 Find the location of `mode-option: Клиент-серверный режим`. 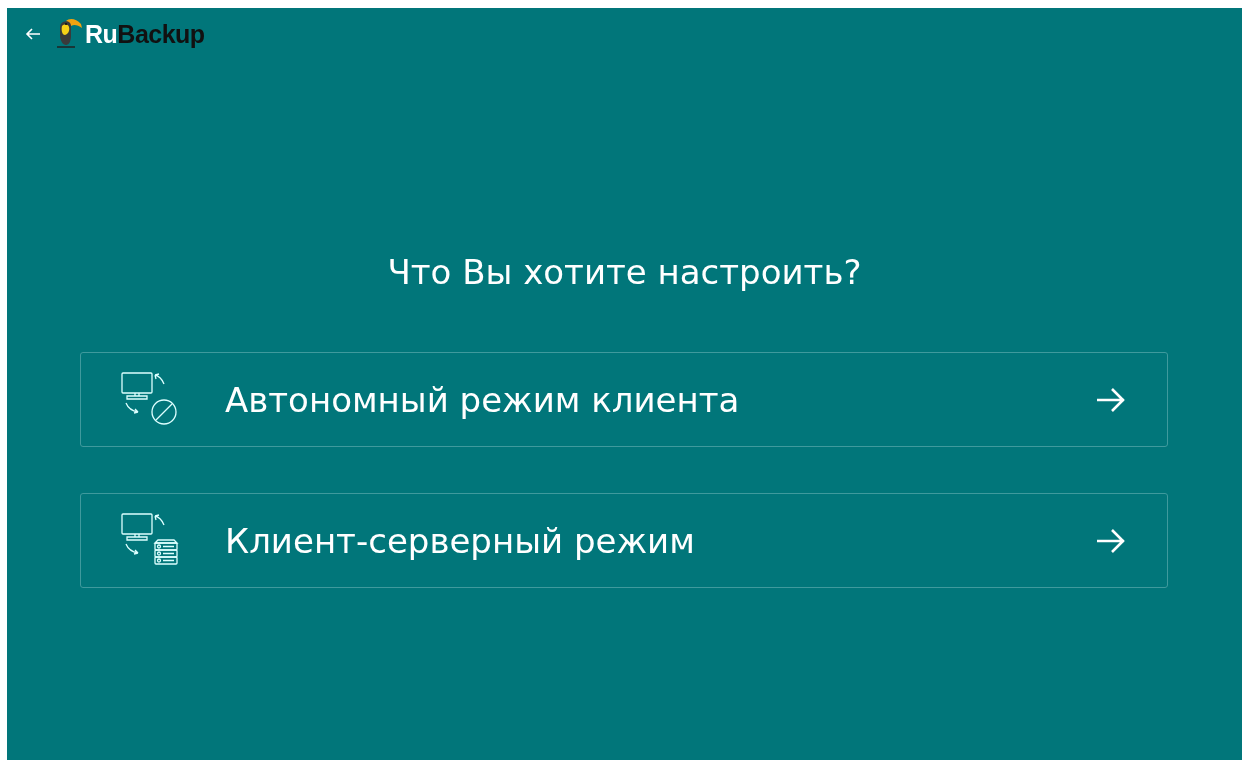

mode-option: Клиент-серверный режим is located at coordinates (624, 540).